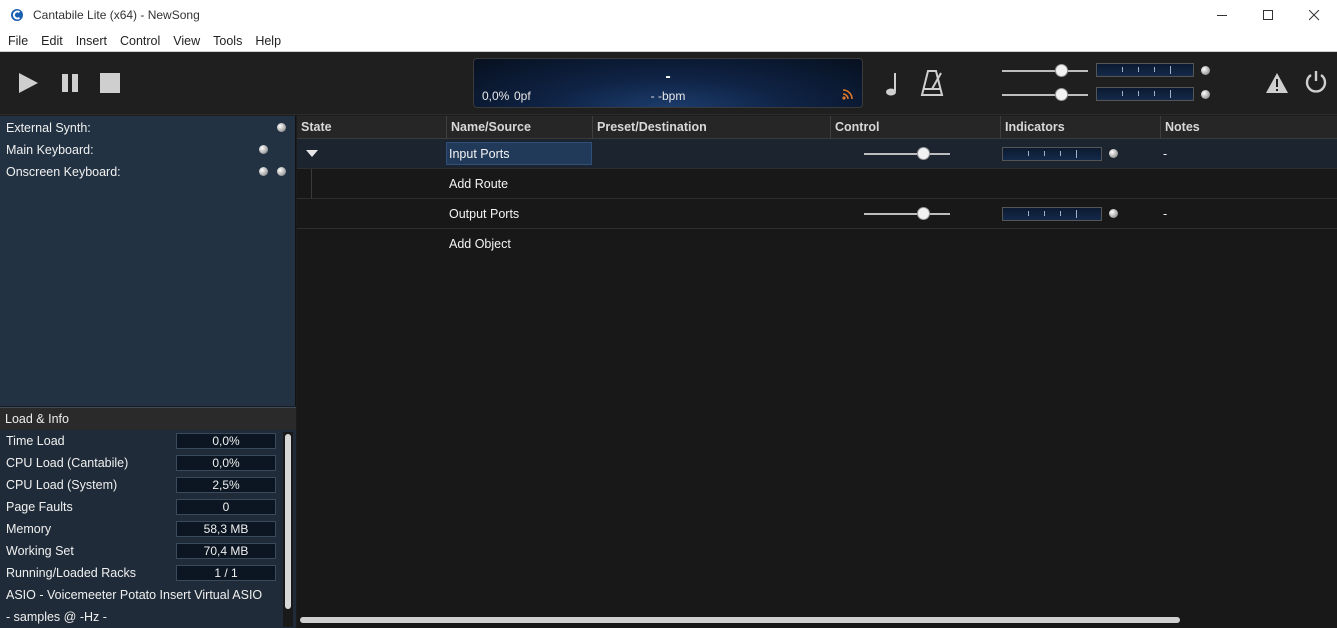 The width and height of the screenshot is (1337, 628). Describe the element at coordinates (29, 529) in the screenshot. I see `load-label: Memory` at that location.